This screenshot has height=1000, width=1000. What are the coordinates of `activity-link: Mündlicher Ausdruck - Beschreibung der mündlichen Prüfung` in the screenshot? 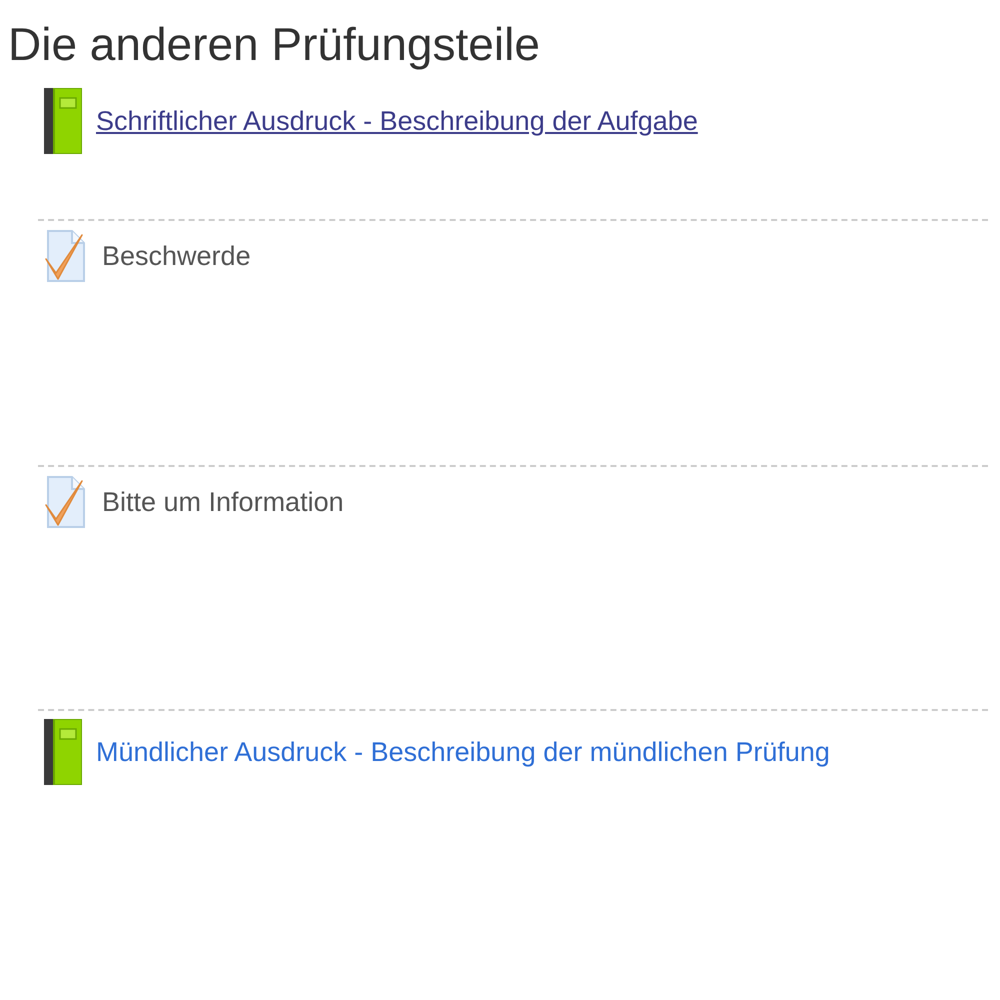 It's located at (463, 752).